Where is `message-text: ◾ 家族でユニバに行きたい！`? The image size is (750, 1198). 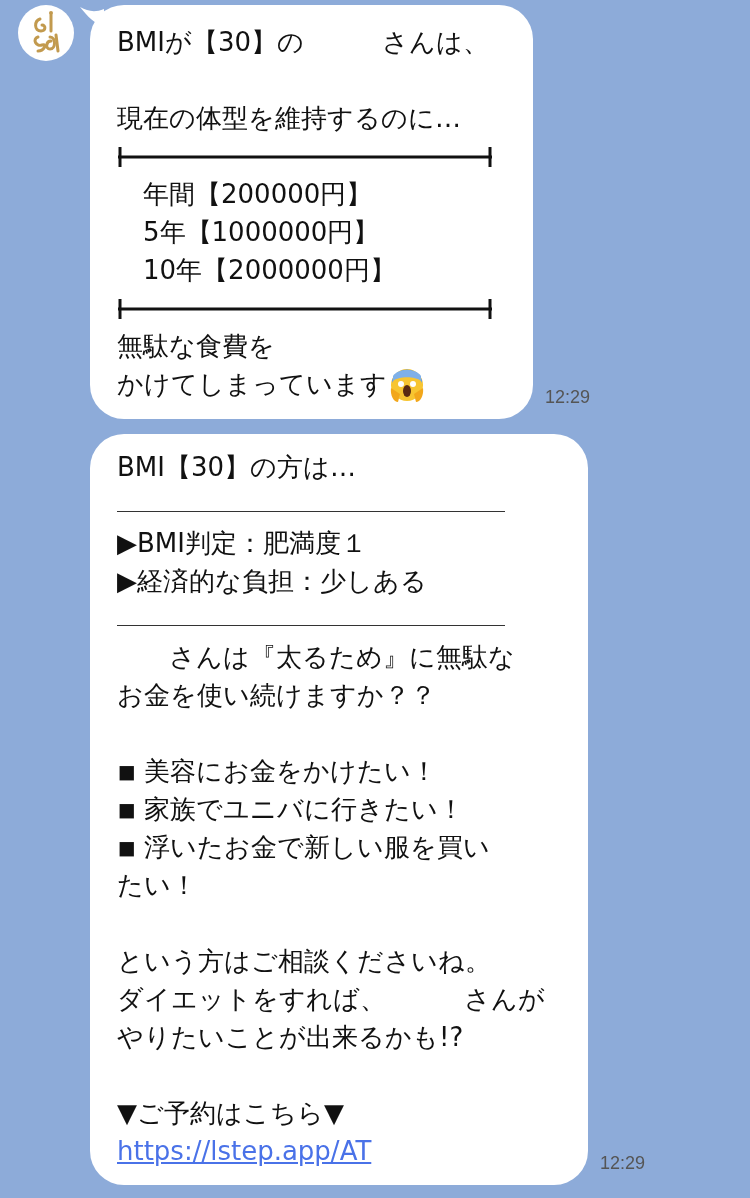
message-text: ◾ 家族でユニバに行きたい！ is located at coordinates (291, 810).